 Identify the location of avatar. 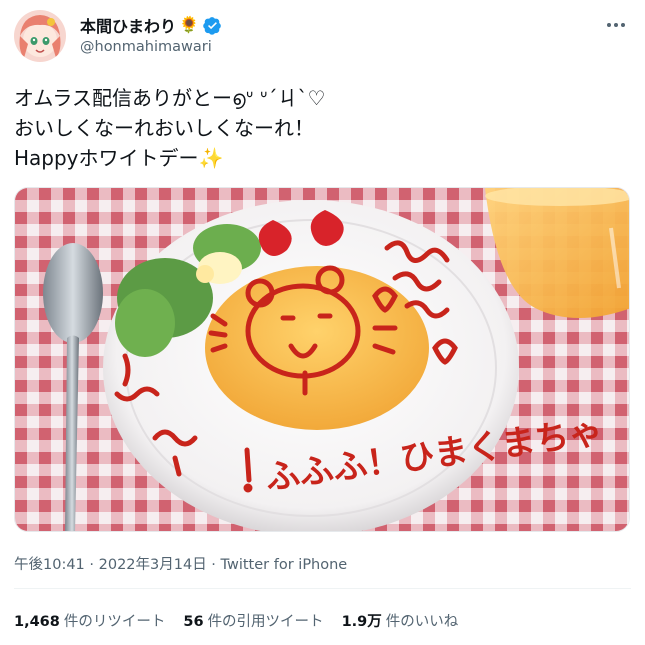
(40, 36).